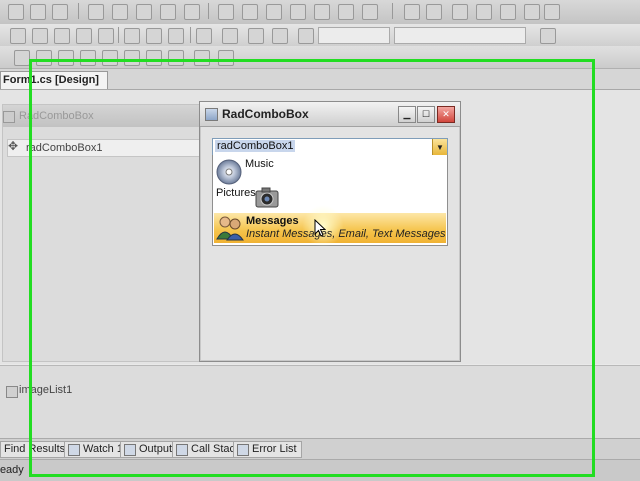 The image size is (640, 481). Describe the element at coordinates (354, 35) in the screenshot. I see `solution-config-dropdown` at that location.